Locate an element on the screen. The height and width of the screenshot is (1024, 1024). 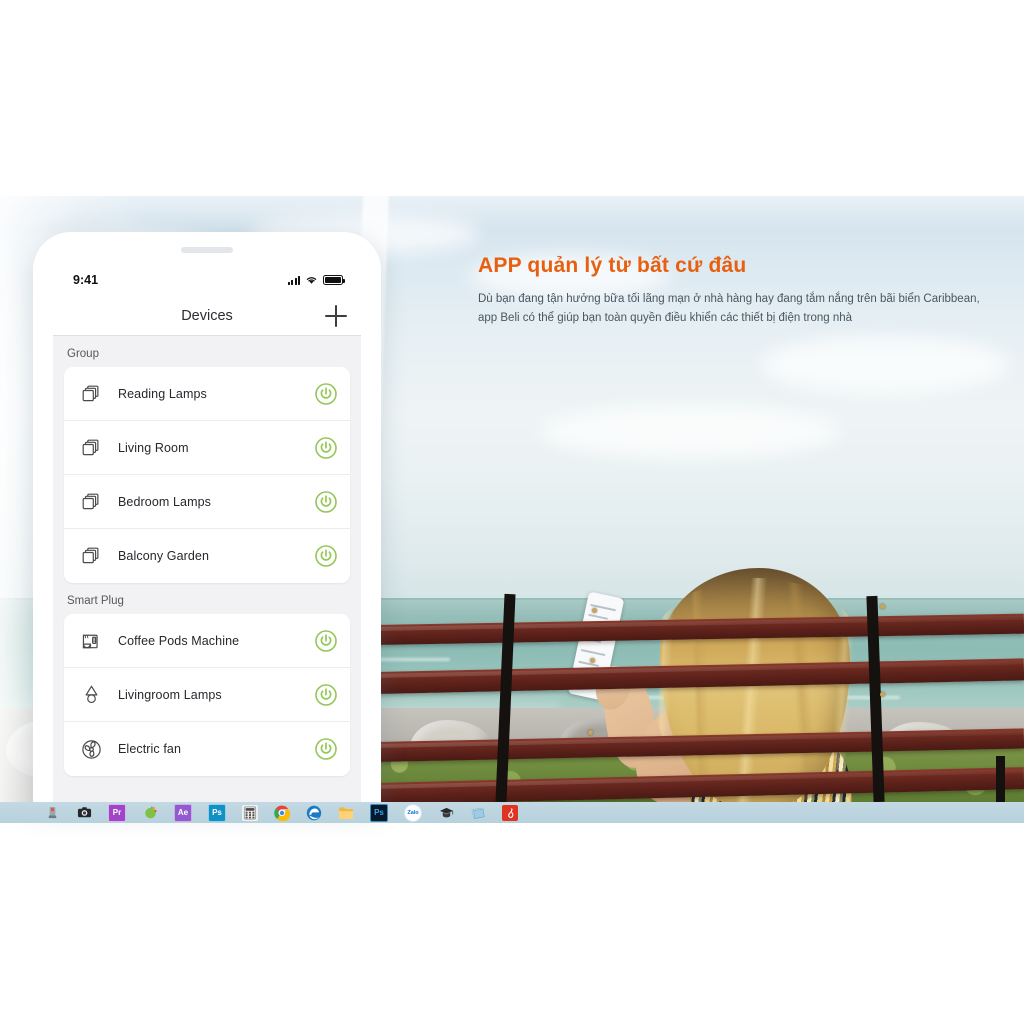
graduation-cap-icon is located at coordinates (446, 813).